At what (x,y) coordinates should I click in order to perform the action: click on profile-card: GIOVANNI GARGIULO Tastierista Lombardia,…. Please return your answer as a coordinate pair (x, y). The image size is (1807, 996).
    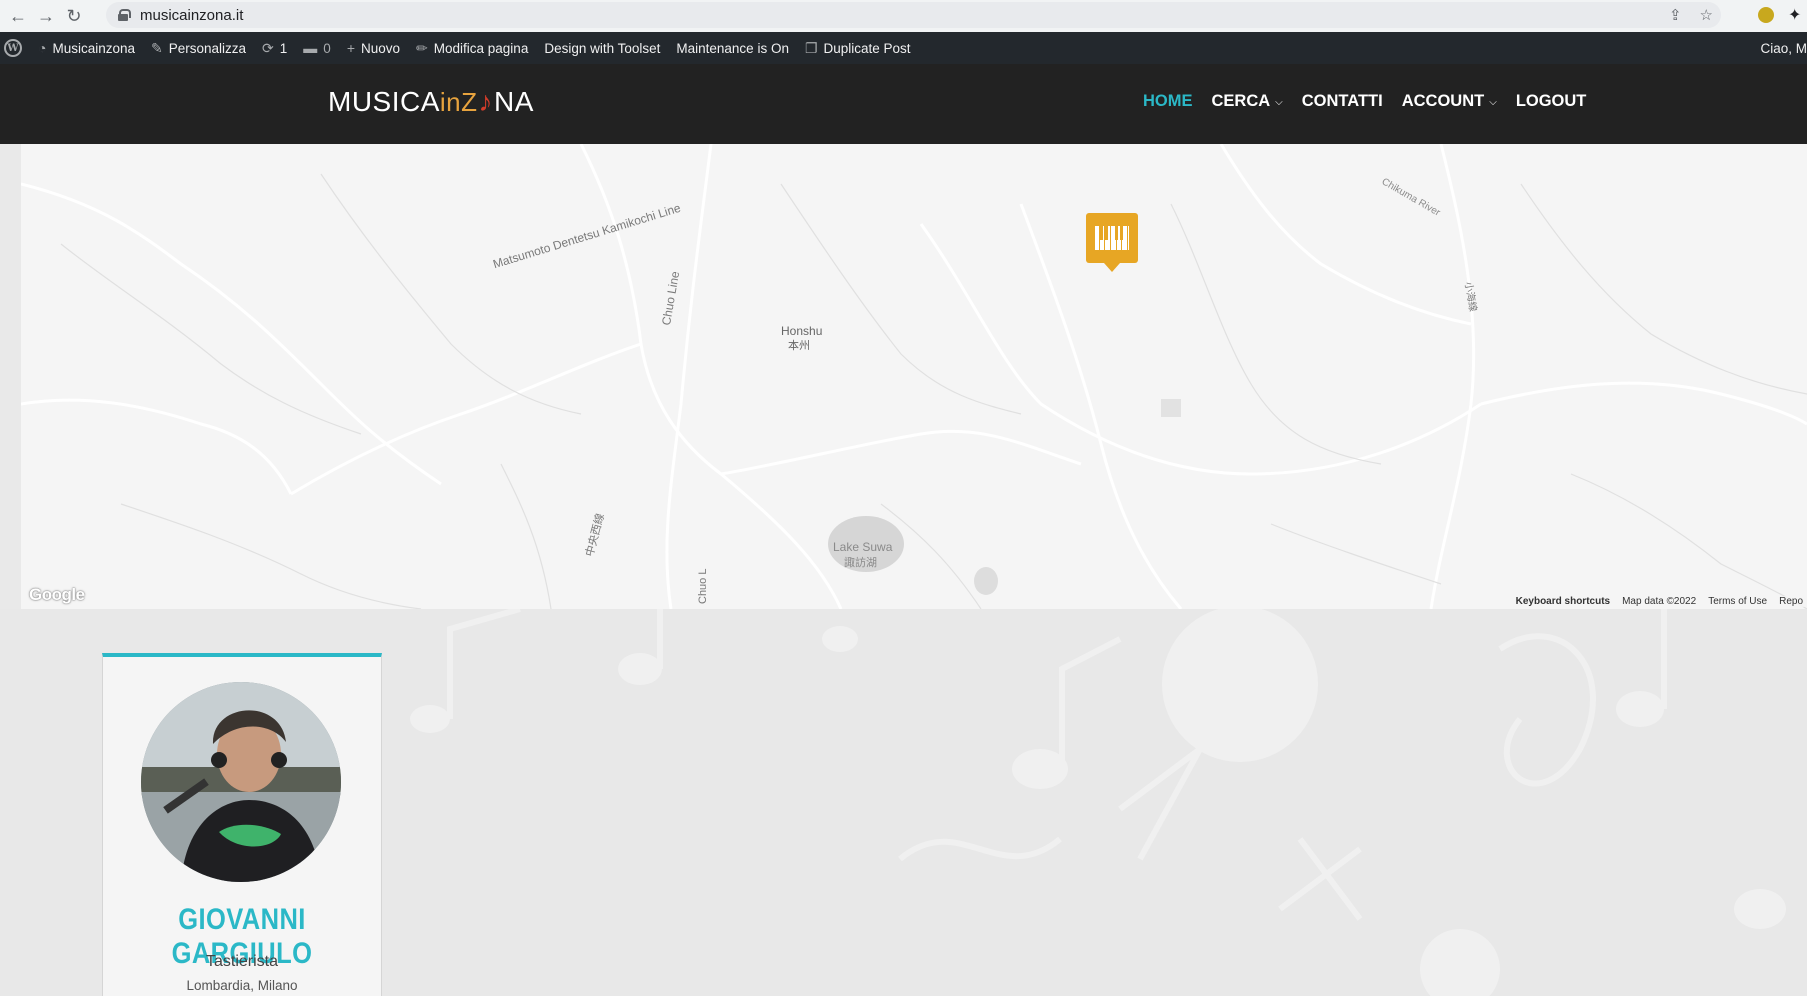
    Looking at the image, I should click on (242, 824).